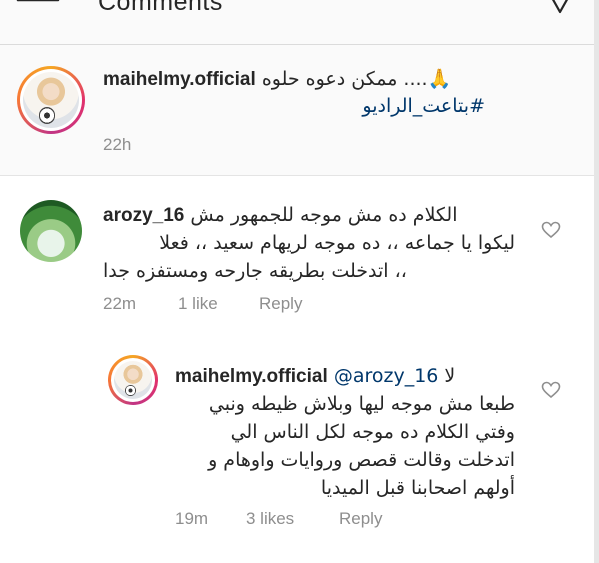 This screenshot has width=599, height=563. What do you see at coordinates (596, 281) in the screenshot?
I see `screen-edge` at bounding box center [596, 281].